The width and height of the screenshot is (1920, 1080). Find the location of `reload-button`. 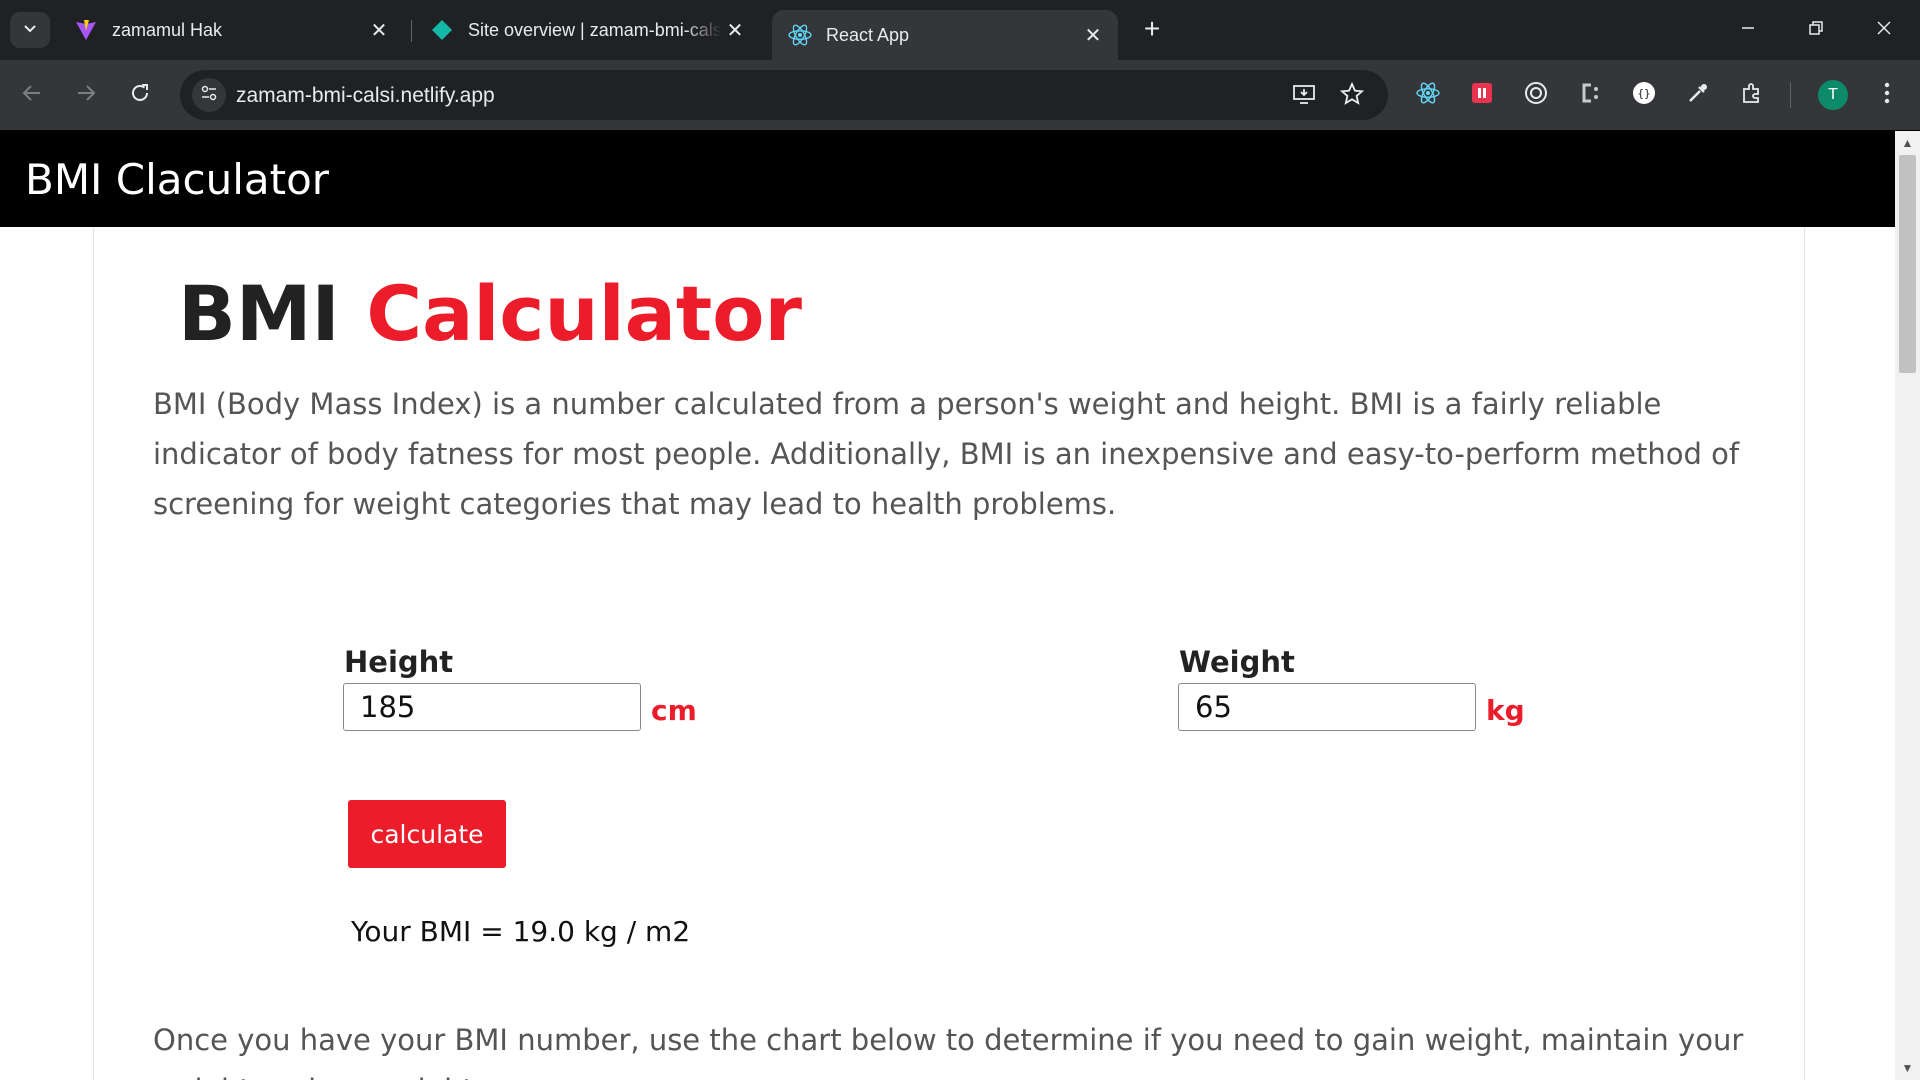

reload-button is located at coordinates (140, 95).